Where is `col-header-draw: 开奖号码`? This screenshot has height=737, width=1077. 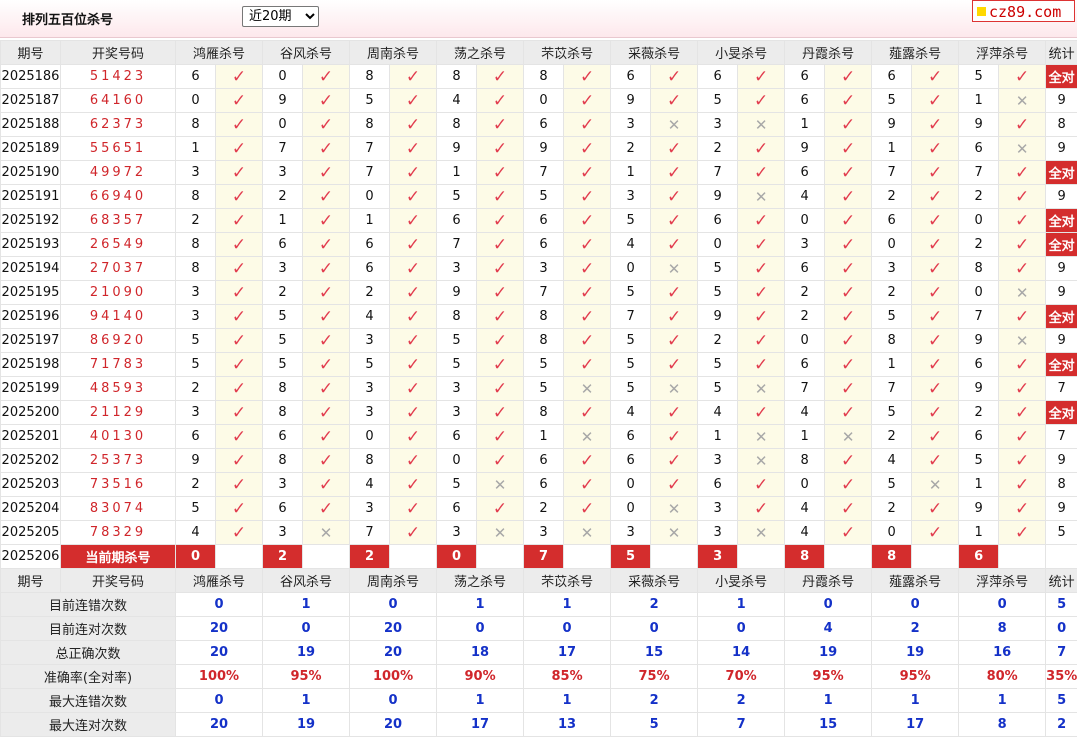 col-header-draw: 开奖号码 is located at coordinates (118, 53).